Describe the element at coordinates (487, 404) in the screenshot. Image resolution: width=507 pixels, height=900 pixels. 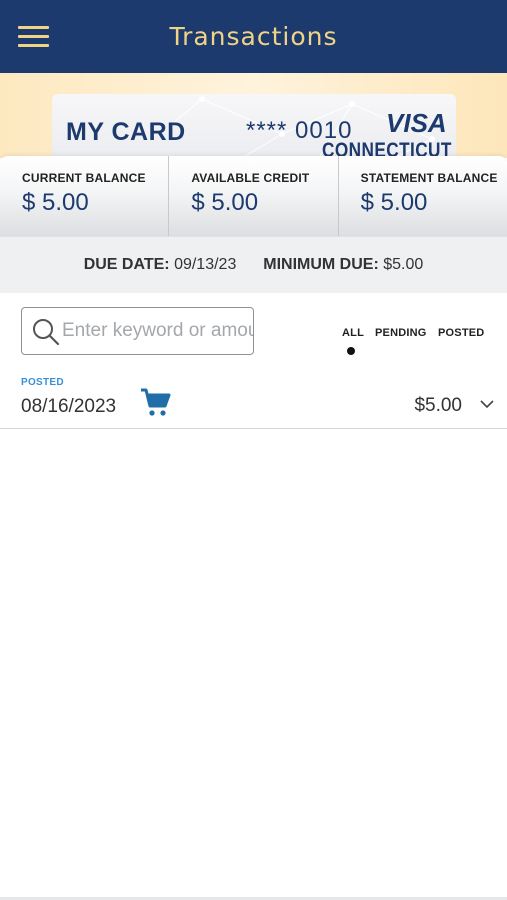
I see `chevron-down-icon` at that location.